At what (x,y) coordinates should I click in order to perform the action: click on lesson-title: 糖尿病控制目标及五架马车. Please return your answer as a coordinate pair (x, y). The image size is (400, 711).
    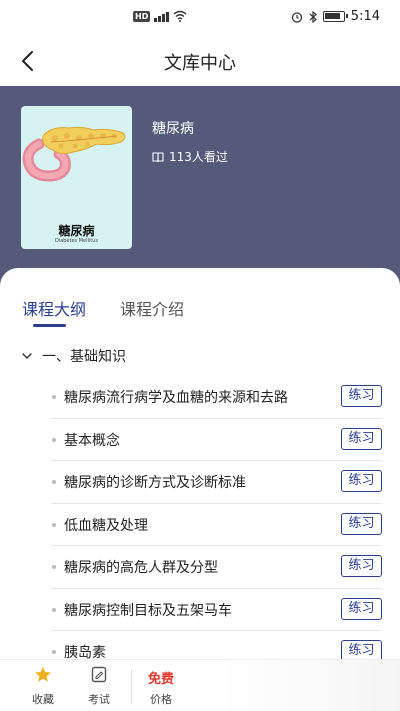
    Looking at the image, I should click on (148, 610).